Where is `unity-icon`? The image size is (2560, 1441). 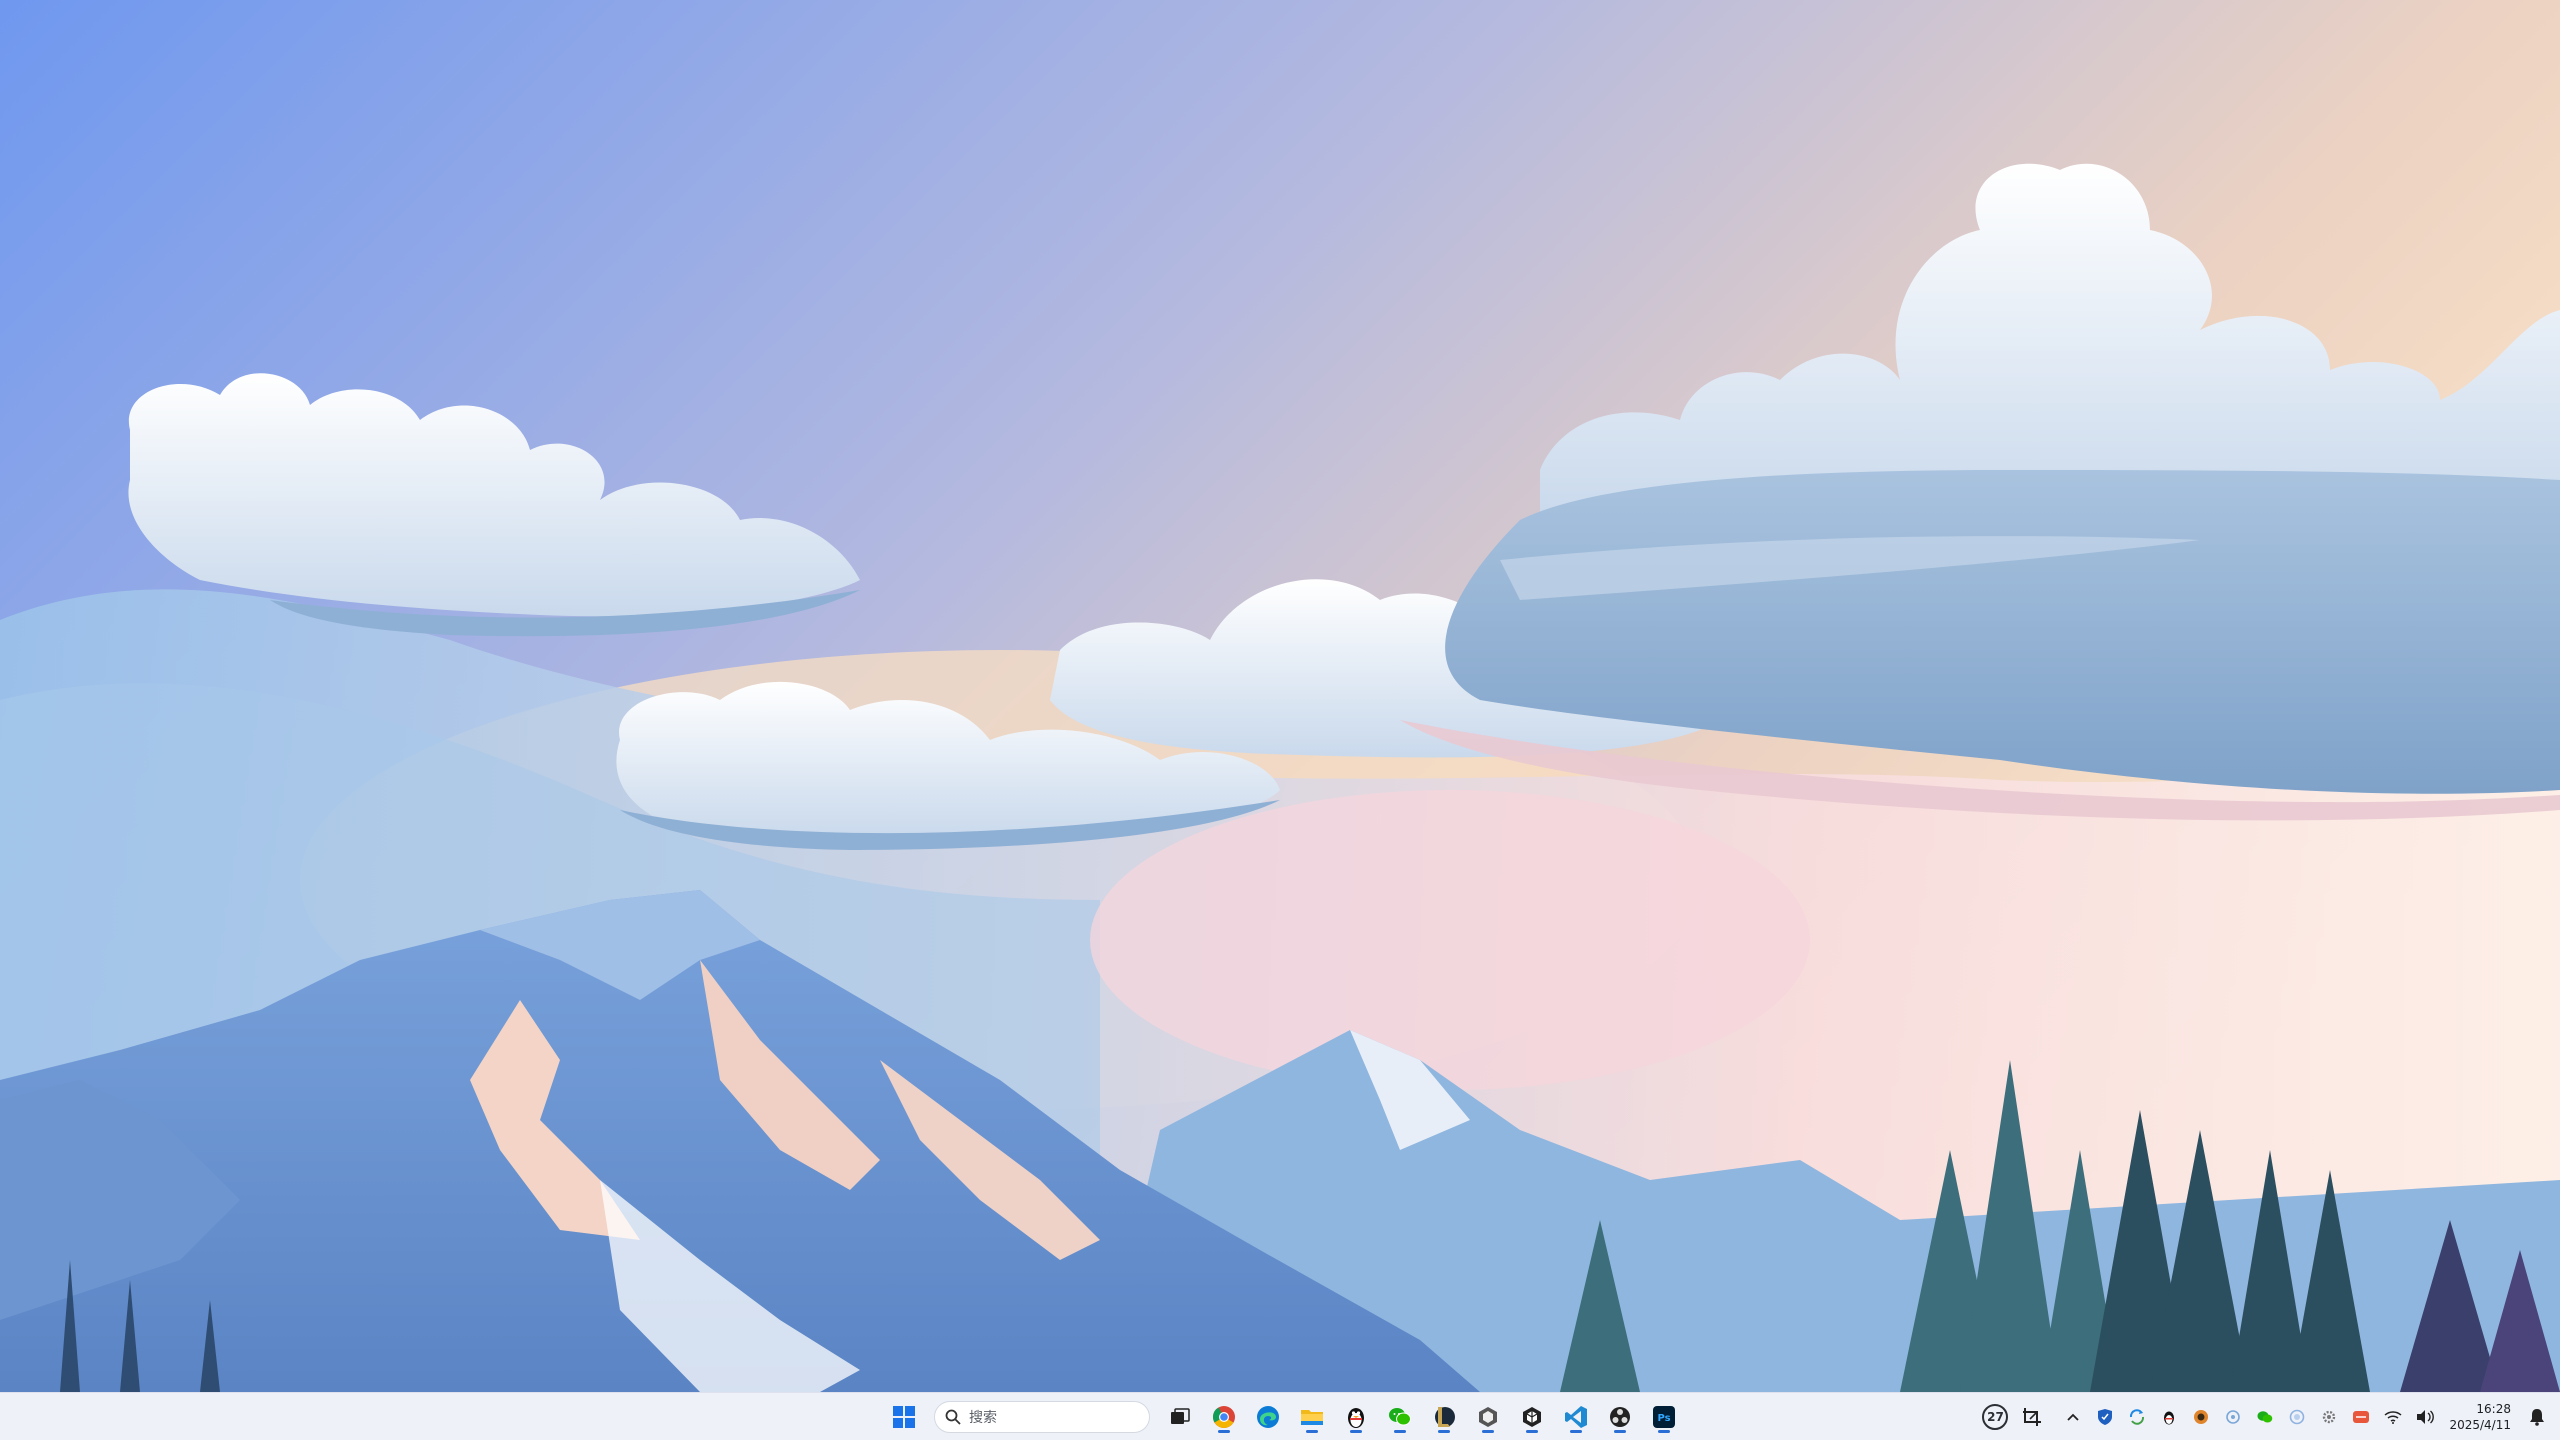
unity-icon is located at coordinates (1532, 1417).